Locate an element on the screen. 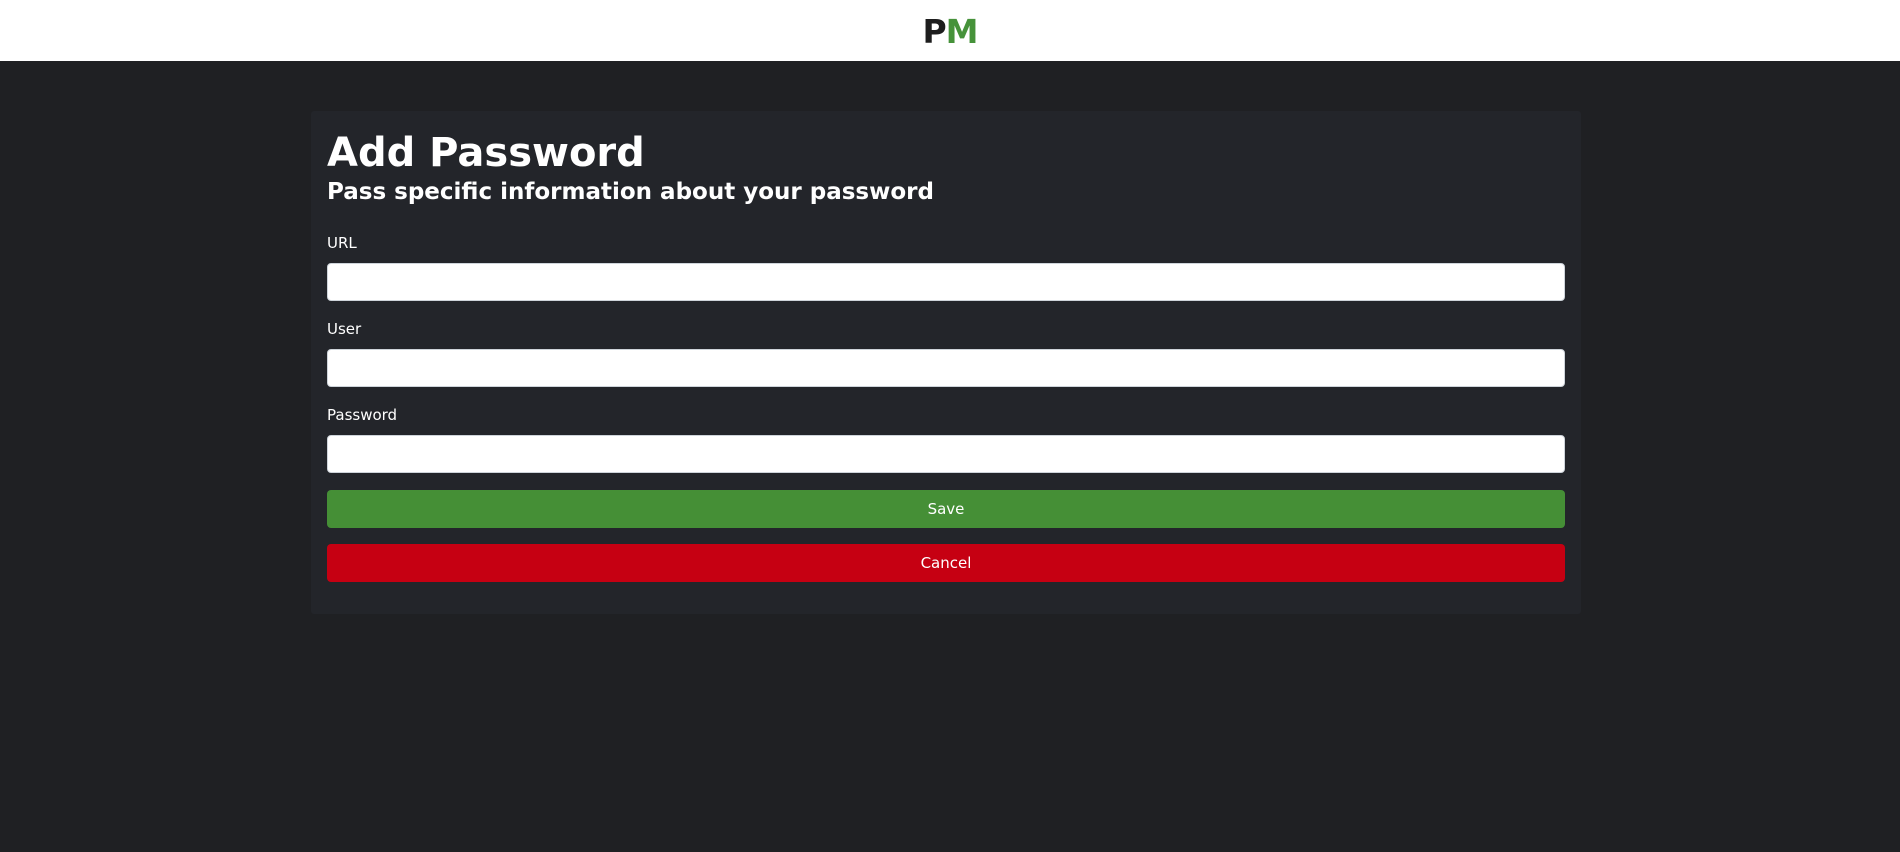  app-logo: PM is located at coordinates (950, 31).